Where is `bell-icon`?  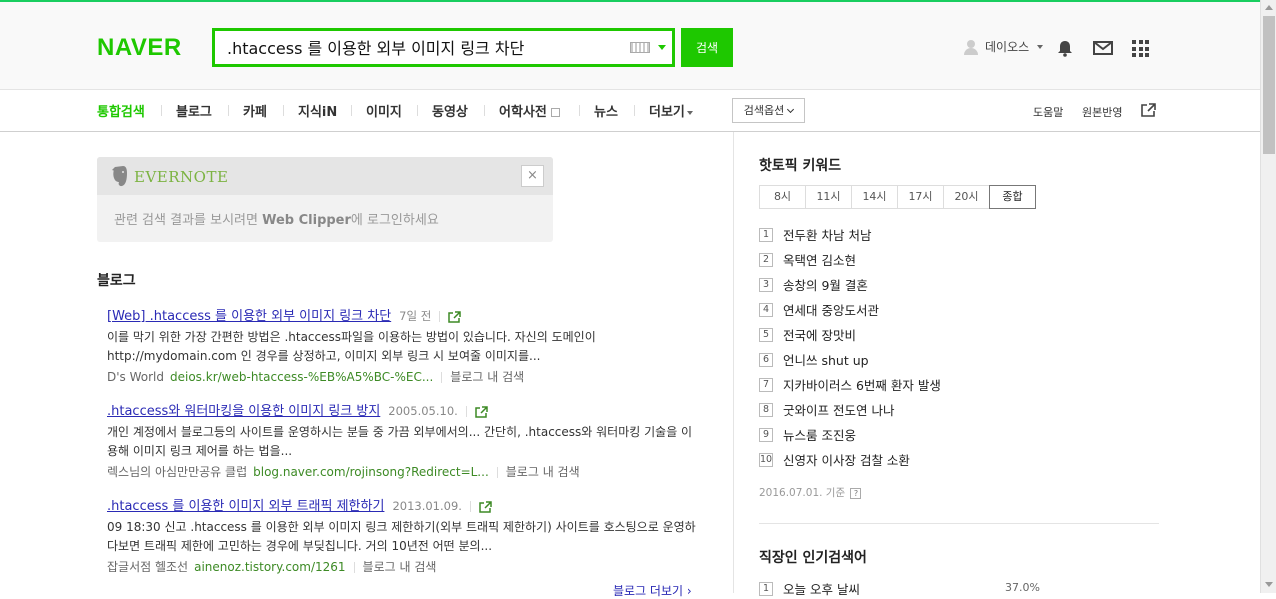 bell-icon is located at coordinates (1065, 48).